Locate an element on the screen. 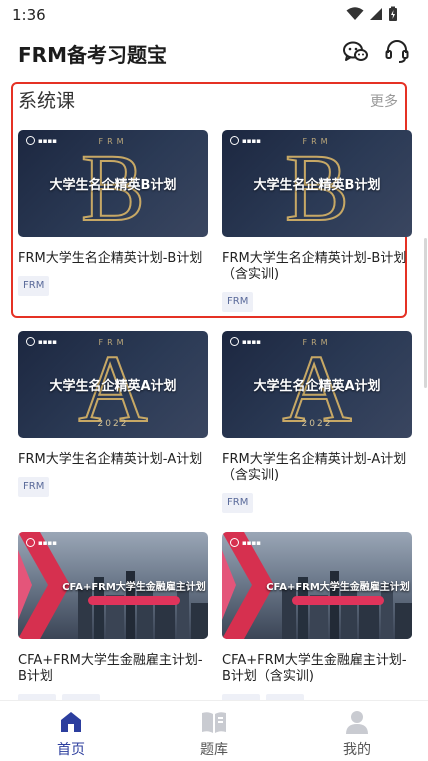 The width and height of the screenshot is (428, 761). more-link: 更多 is located at coordinates (384, 101).